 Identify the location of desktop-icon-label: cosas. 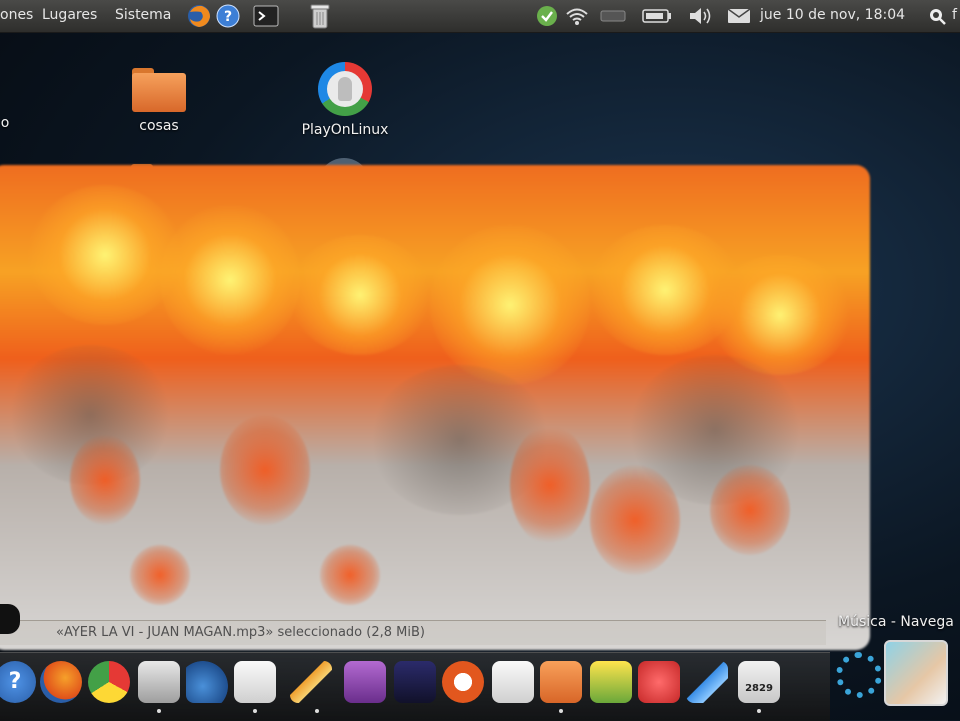
(159, 126).